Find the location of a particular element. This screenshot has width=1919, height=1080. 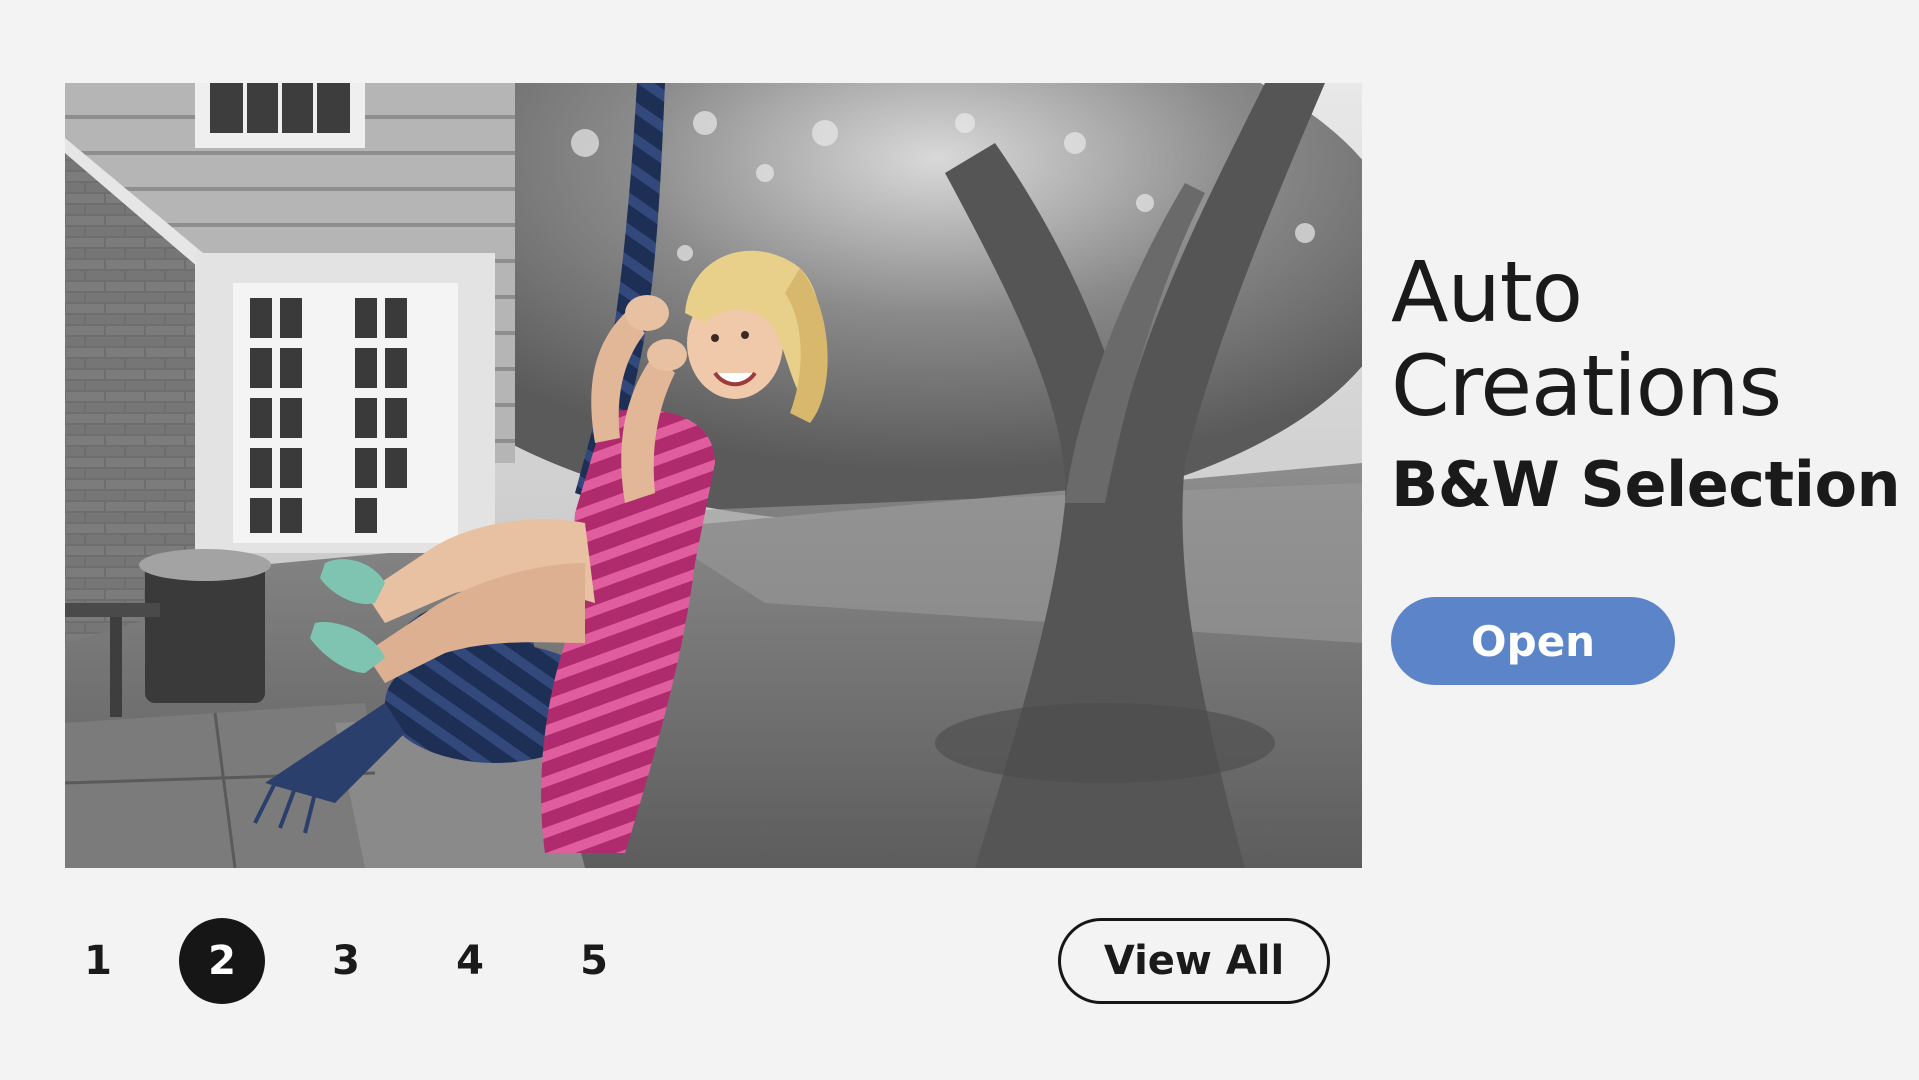

subtitle: B&W Selection is located at coordinates (1646, 484).